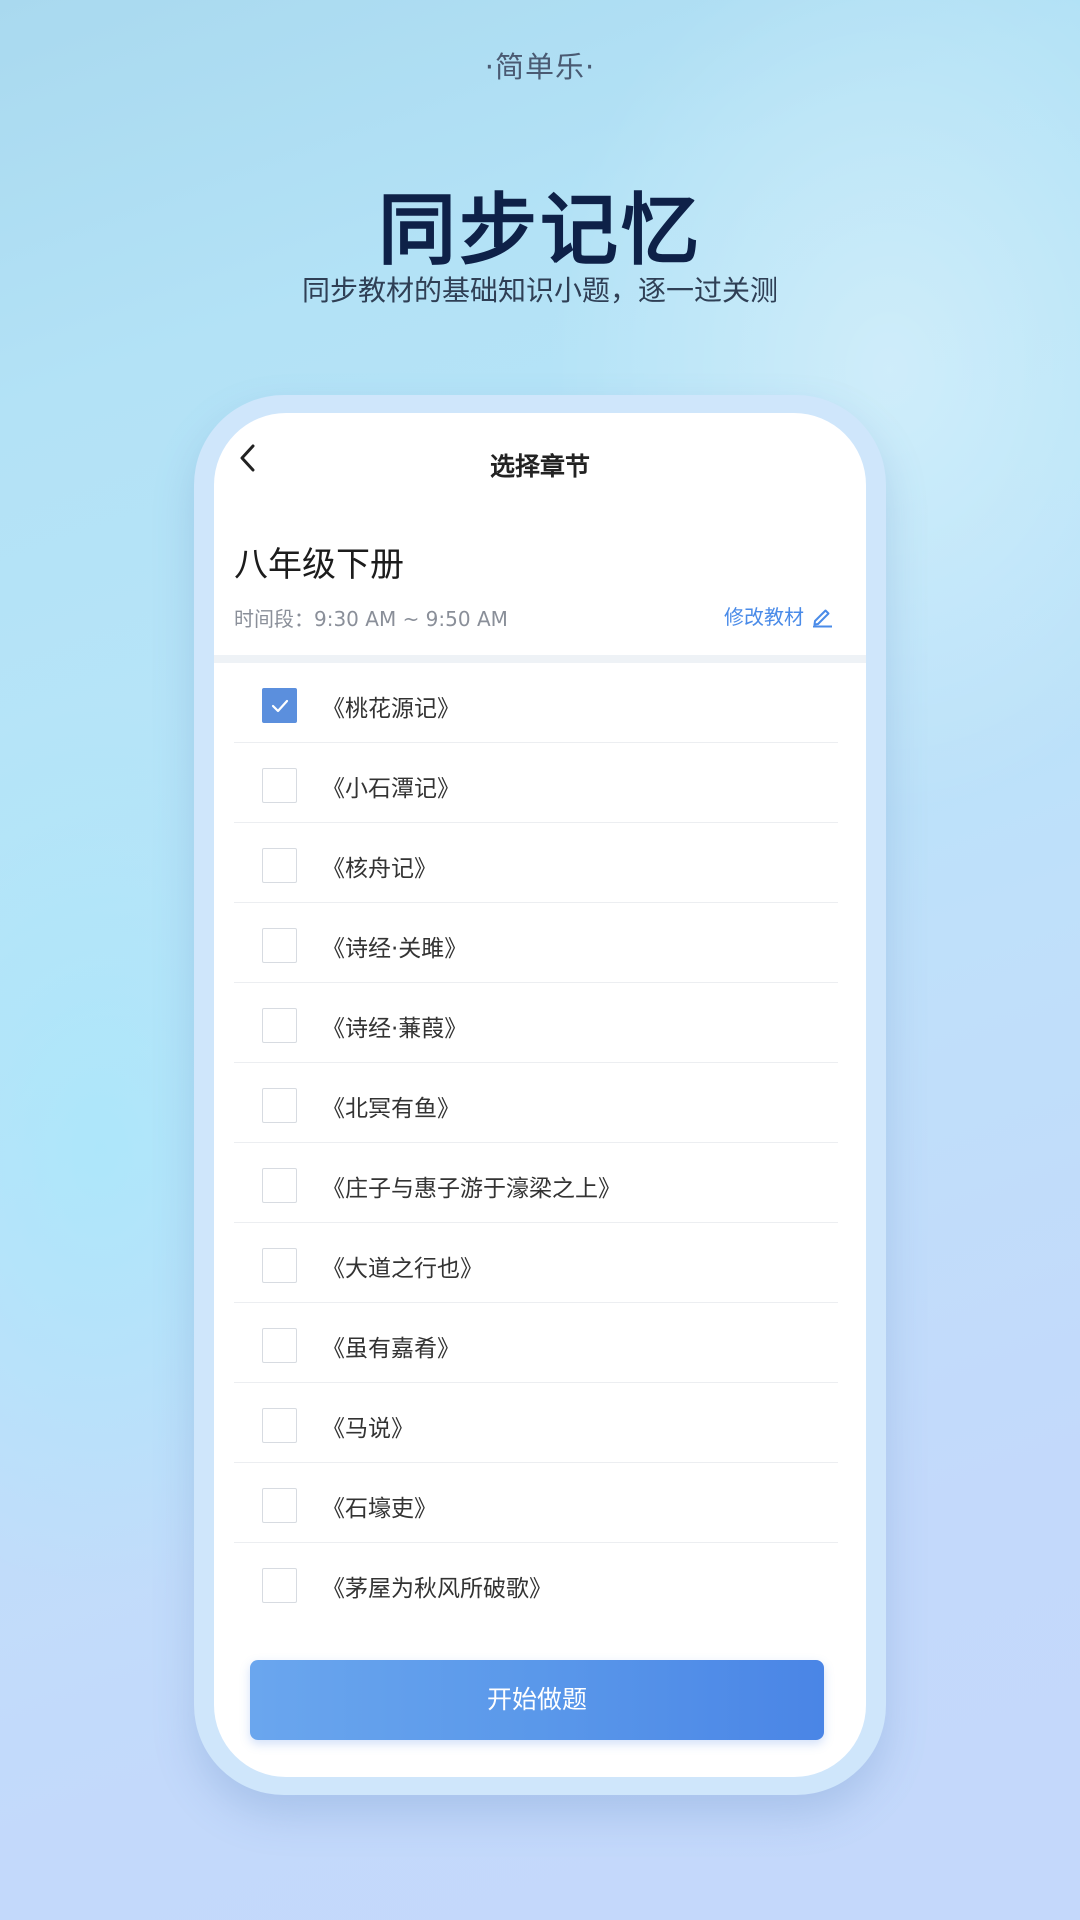 Image resolution: width=1080 pixels, height=1920 pixels. What do you see at coordinates (379, 1509) in the screenshot?
I see `chapter-label: 《石壕吏》` at bounding box center [379, 1509].